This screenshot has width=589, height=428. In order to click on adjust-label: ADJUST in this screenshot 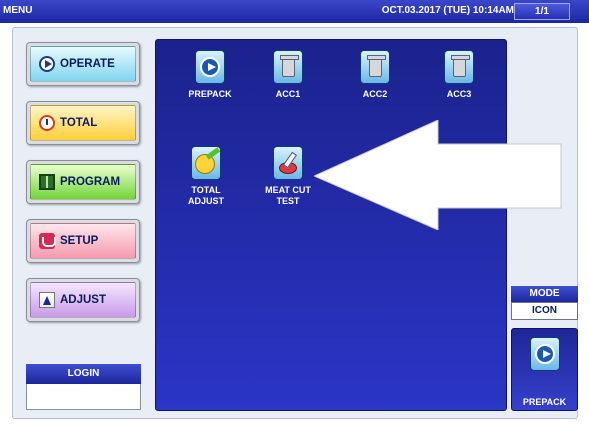, I will do `click(83, 300)`.